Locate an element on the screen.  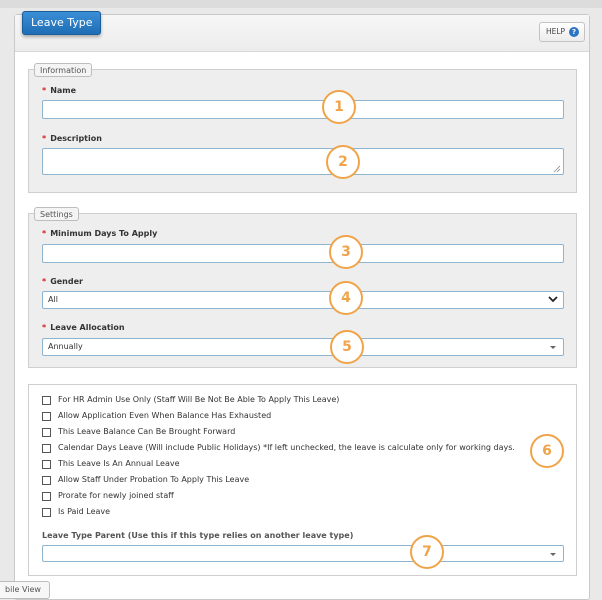
allocation-select: Annually is located at coordinates (303, 347).